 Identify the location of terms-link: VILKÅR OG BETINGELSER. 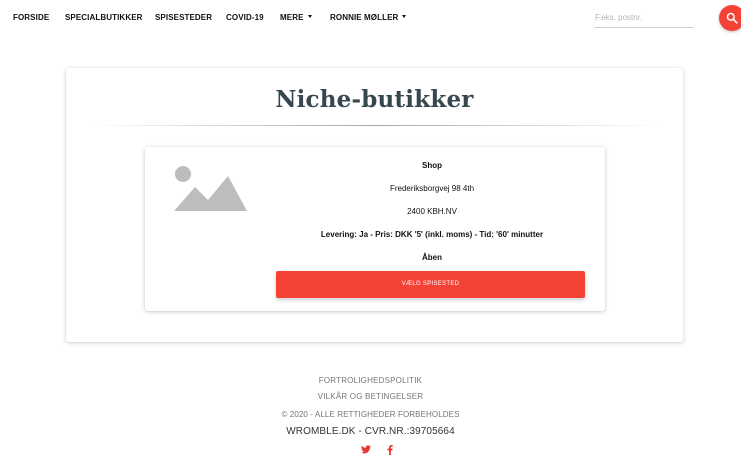
(370, 396).